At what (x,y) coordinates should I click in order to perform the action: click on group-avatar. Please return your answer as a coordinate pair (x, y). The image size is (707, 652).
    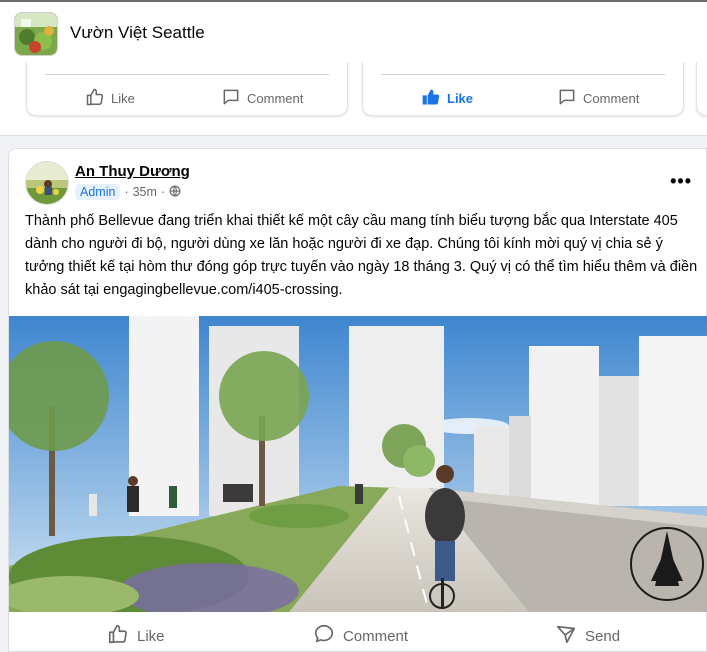
    Looking at the image, I should click on (36, 34).